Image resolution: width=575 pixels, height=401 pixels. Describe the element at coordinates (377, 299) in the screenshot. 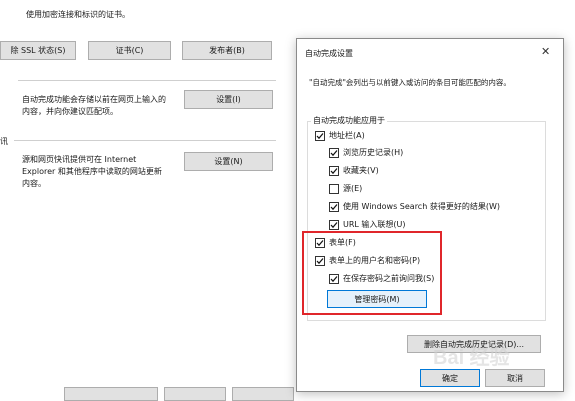

I see `manage-passwords-button: 管理密码(M)` at that location.